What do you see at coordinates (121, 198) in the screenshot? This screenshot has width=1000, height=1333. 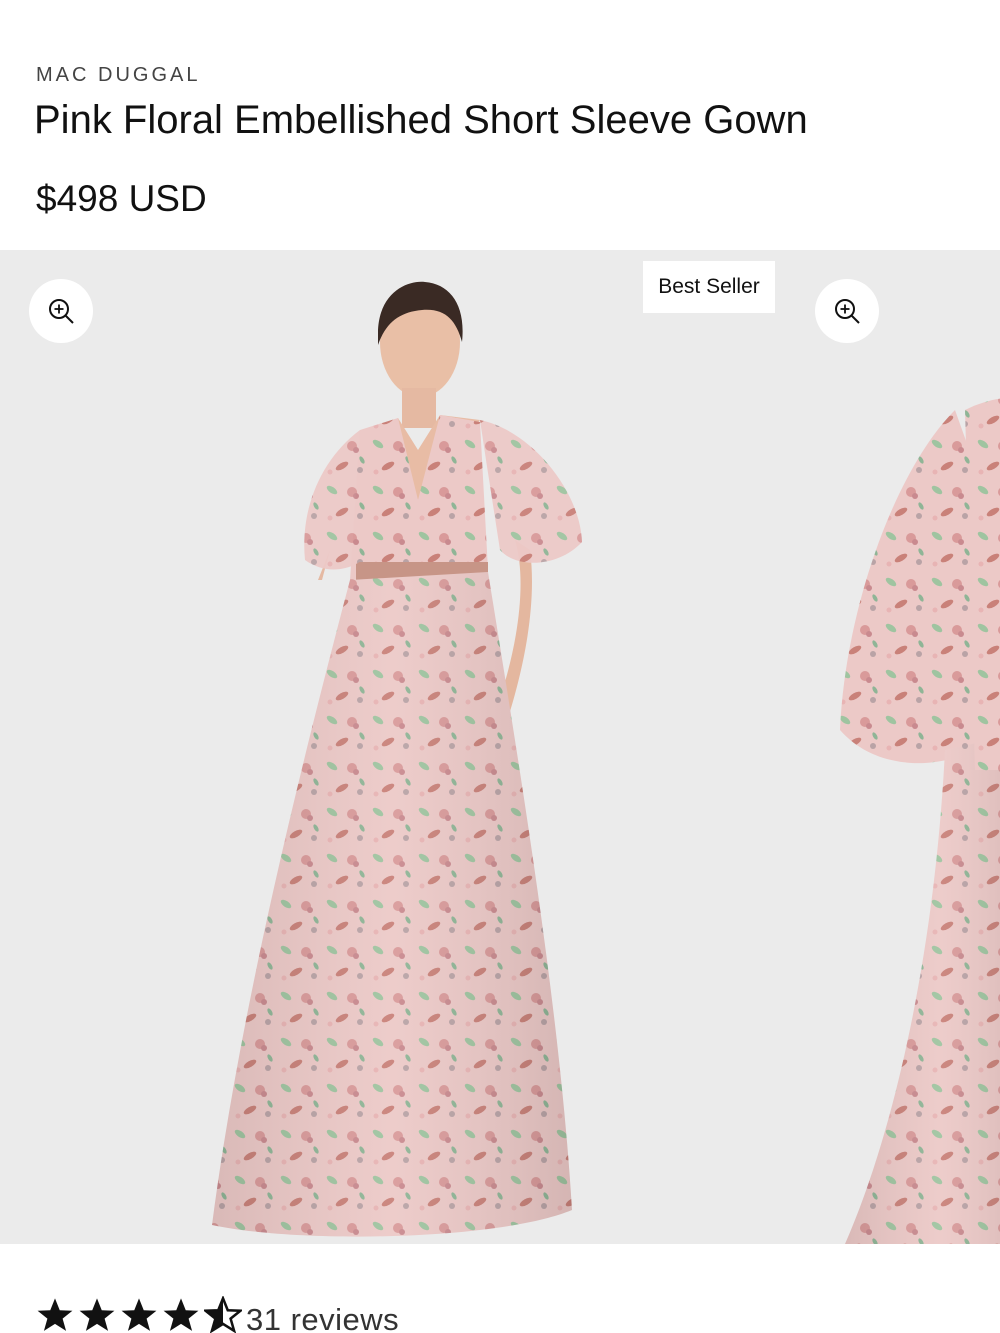 I see `product-price: $498 USD` at bounding box center [121, 198].